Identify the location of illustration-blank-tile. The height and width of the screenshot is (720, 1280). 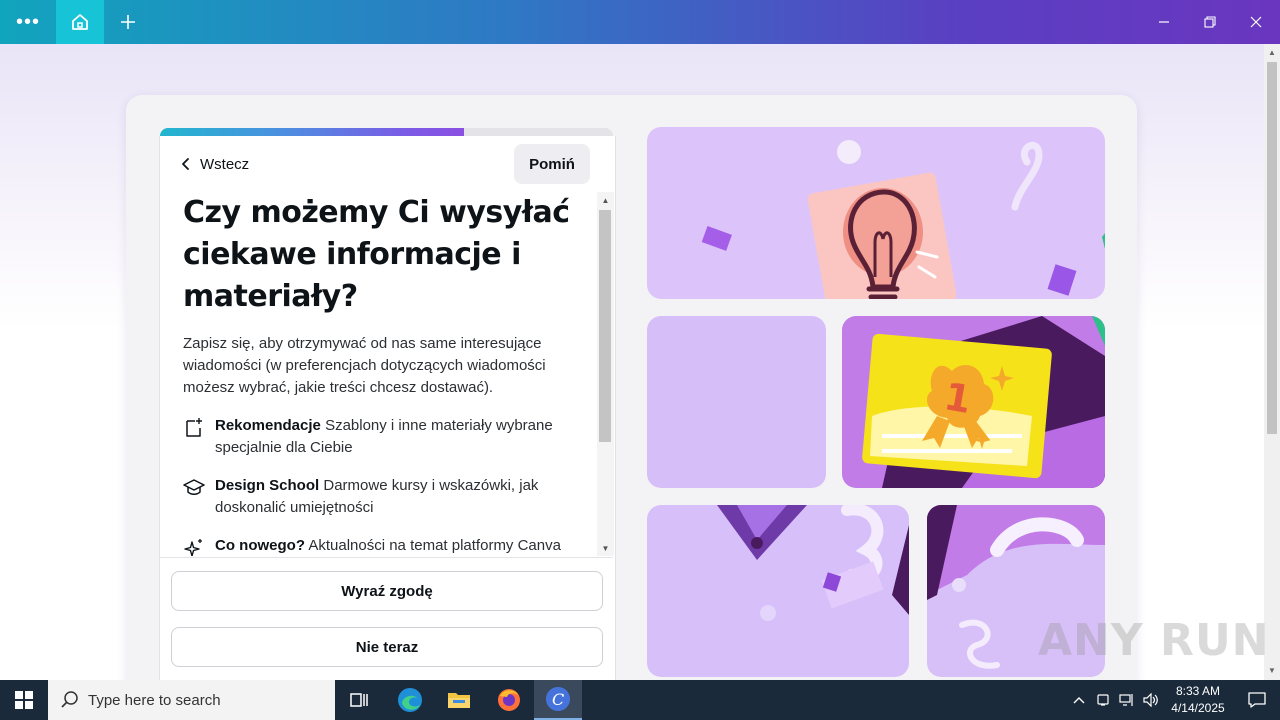
(736, 402).